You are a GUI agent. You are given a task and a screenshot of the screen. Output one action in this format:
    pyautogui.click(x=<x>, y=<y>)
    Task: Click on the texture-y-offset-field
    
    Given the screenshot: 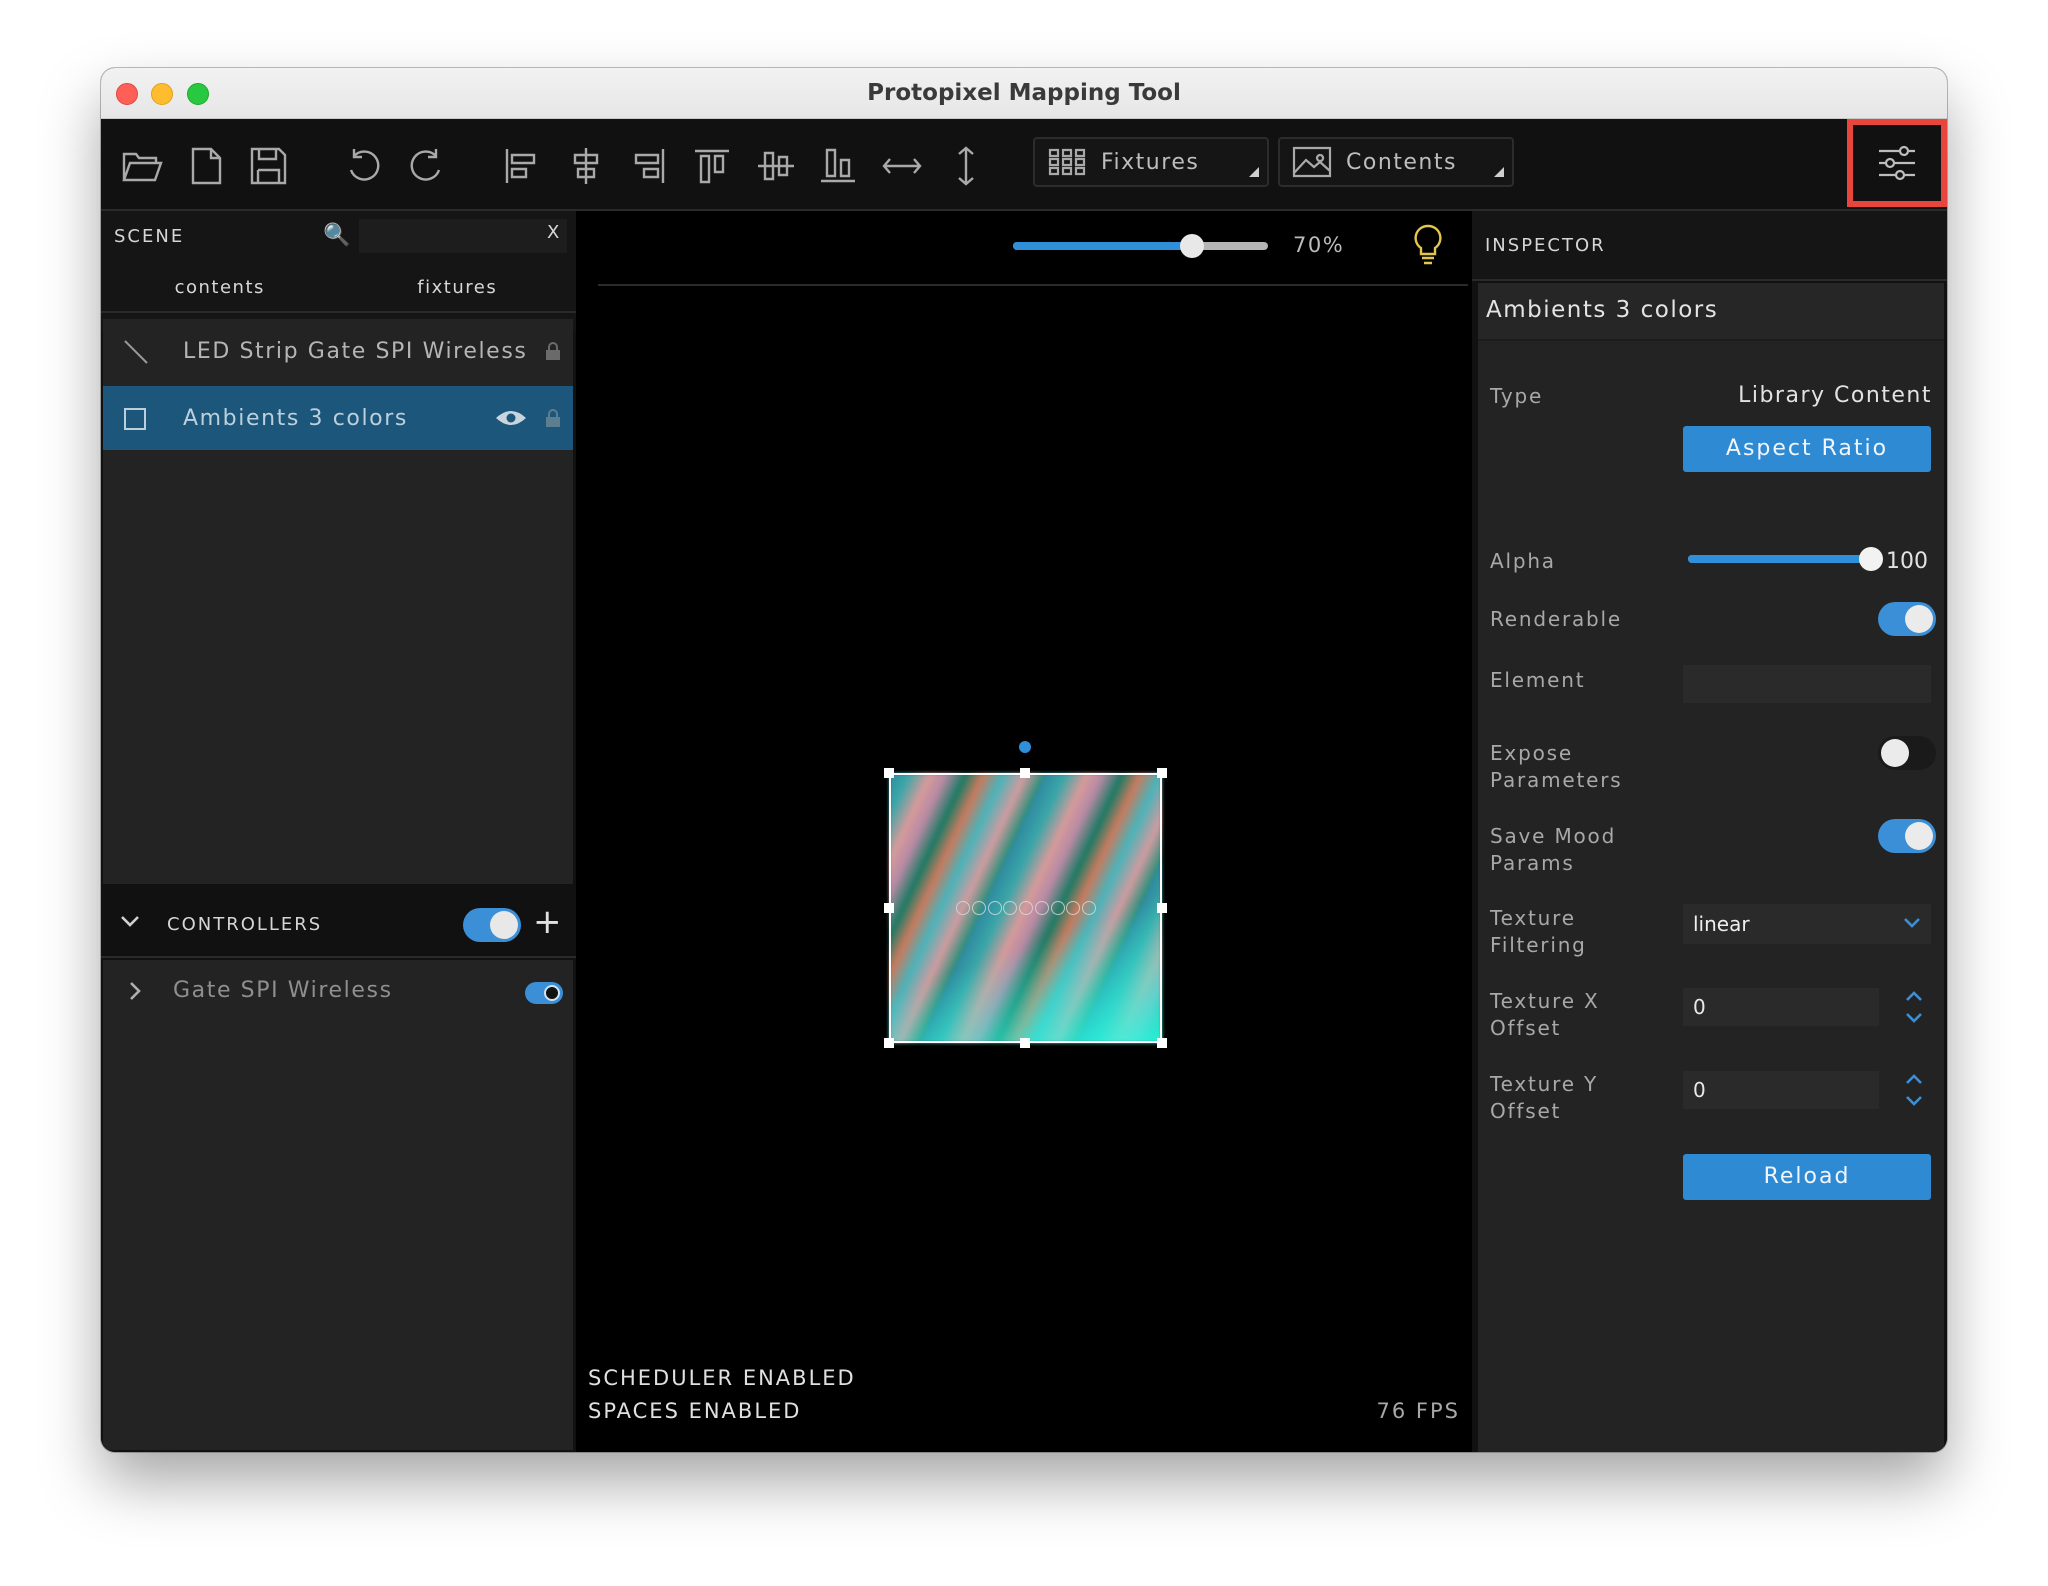 What is the action you would take?
    pyautogui.click(x=1781, y=1090)
    